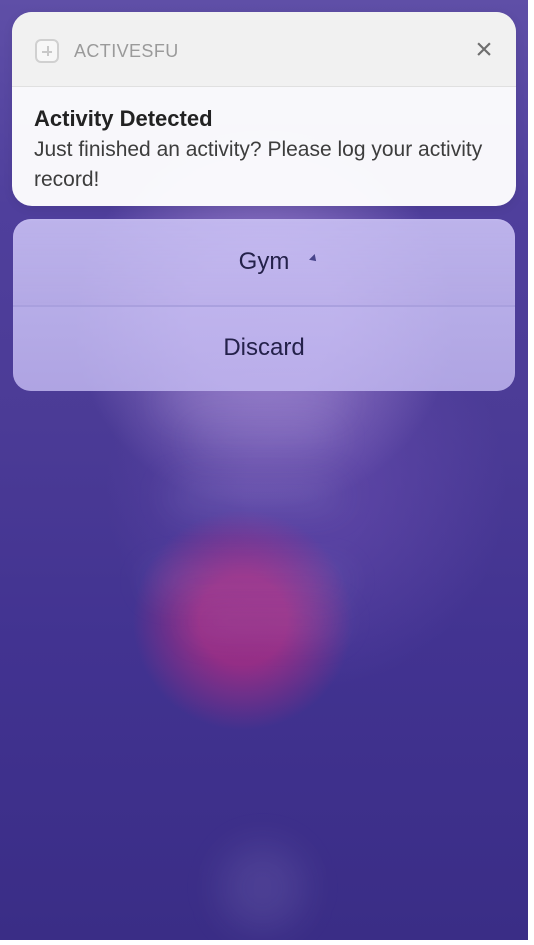 This screenshot has width=534, height=945. I want to click on gym-button: Gym, so click(264, 263).